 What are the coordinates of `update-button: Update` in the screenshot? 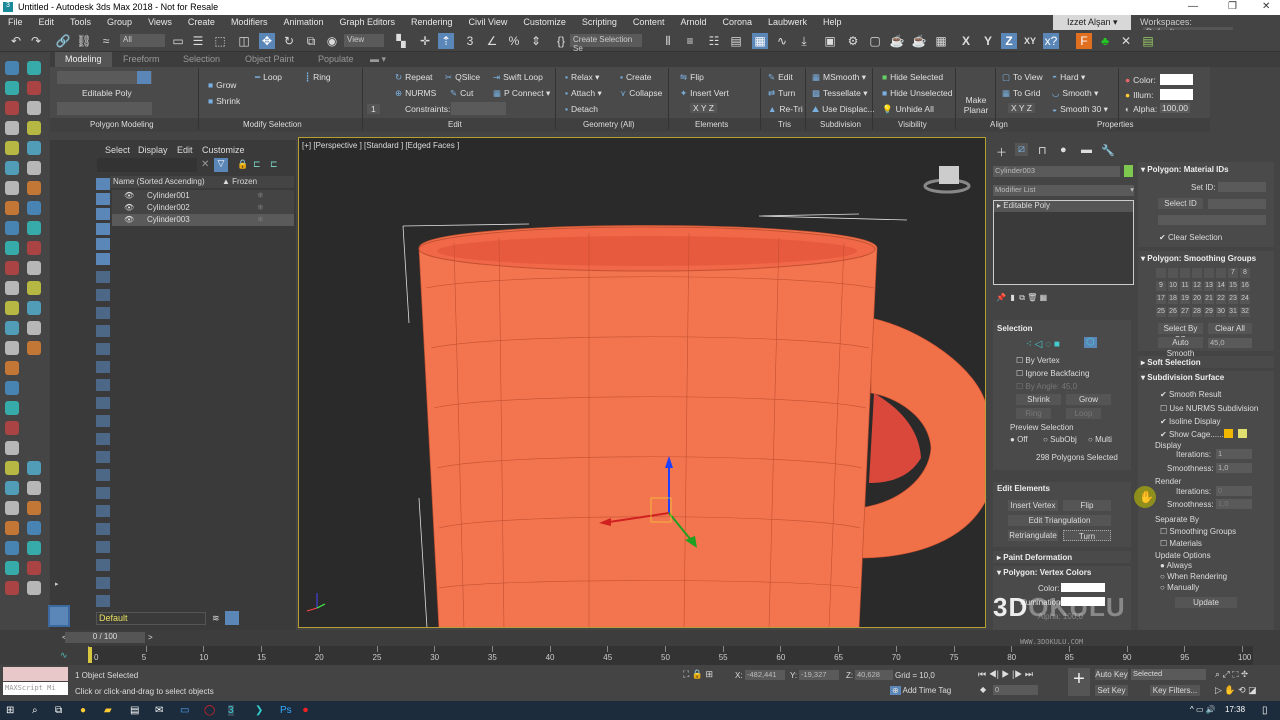 It's located at (1206, 602).